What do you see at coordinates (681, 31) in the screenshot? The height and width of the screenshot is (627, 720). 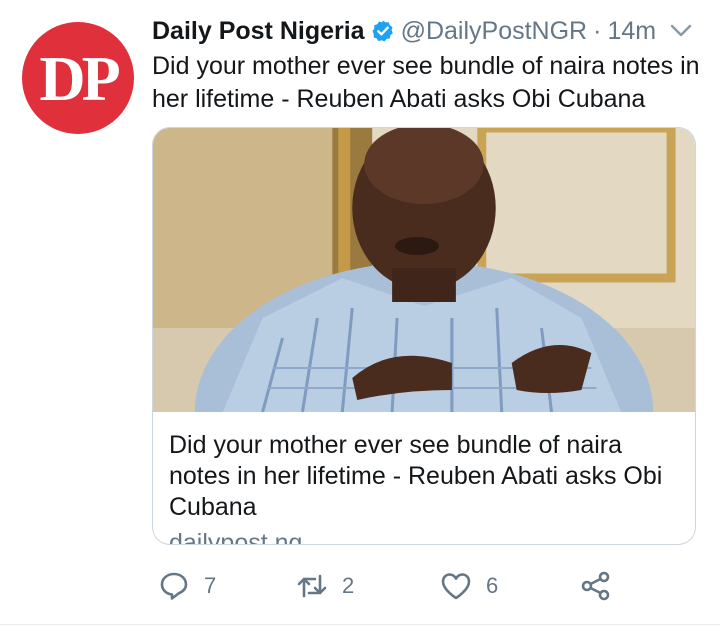 I see `chevron-down-icon` at bounding box center [681, 31].